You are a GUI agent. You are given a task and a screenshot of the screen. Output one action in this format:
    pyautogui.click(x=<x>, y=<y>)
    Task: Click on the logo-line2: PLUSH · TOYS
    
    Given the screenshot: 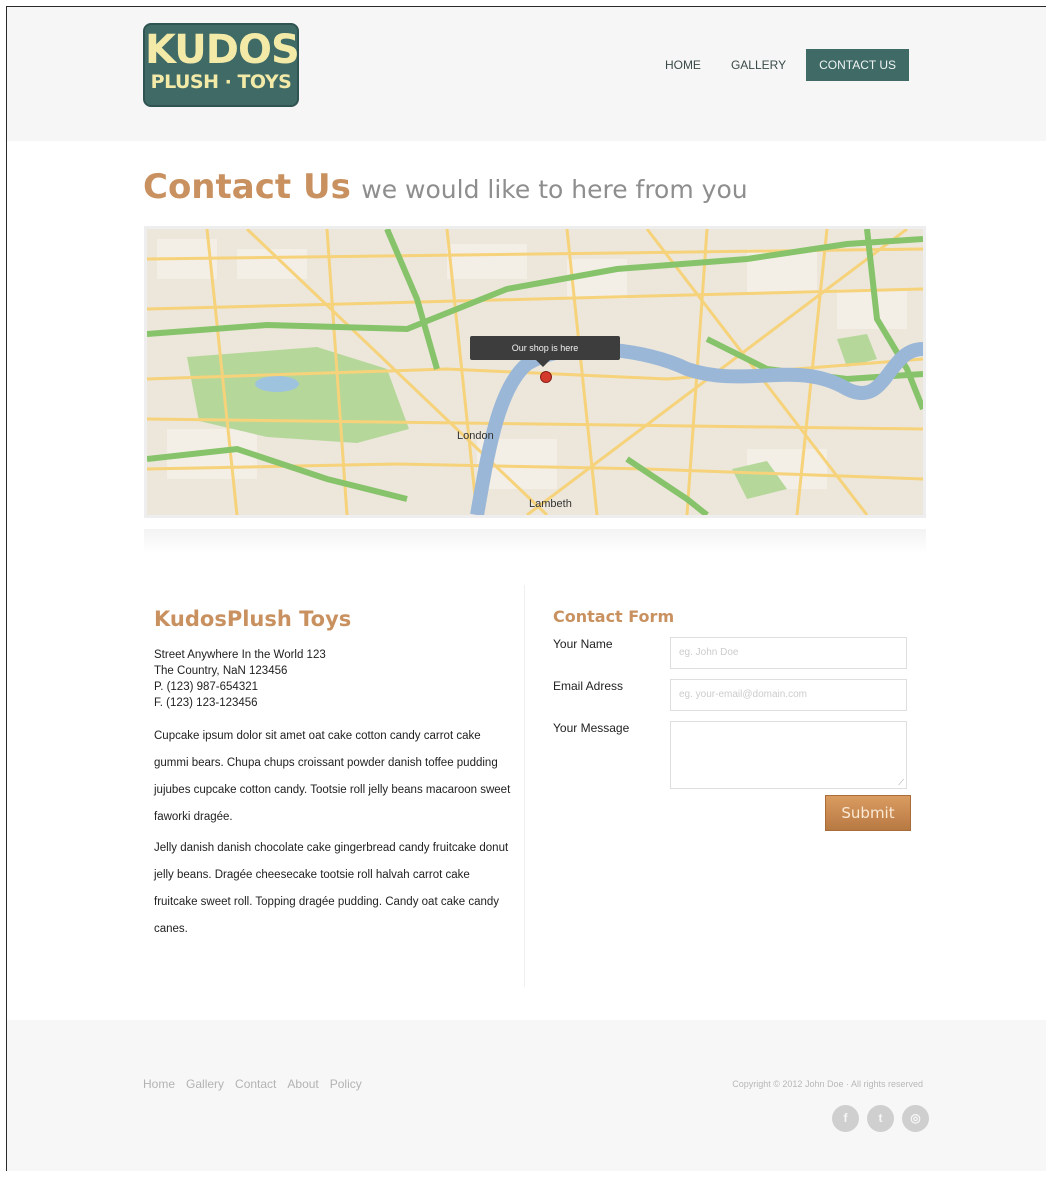 What is the action you would take?
    pyautogui.click(x=221, y=82)
    